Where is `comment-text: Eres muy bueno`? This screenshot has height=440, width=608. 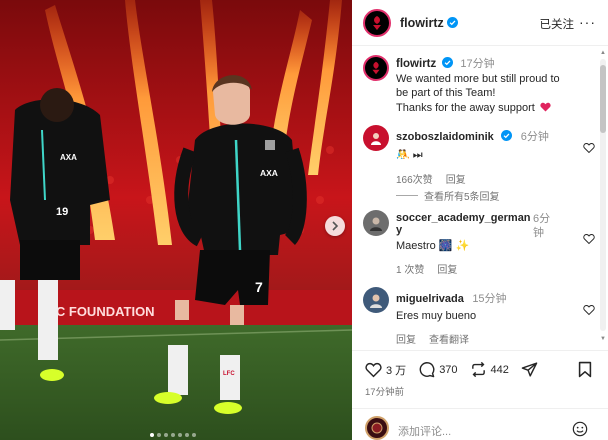 comment-text: Eres muy bueno is located at coordinates (436, 316).